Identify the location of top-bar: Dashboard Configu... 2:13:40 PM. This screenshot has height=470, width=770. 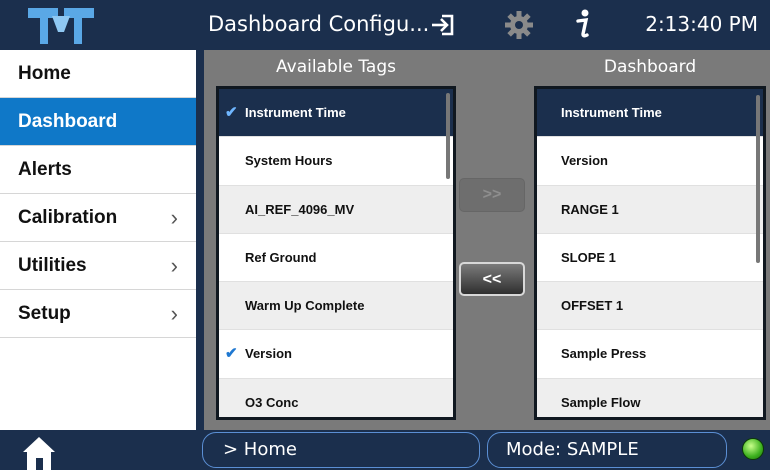
(385, 25).